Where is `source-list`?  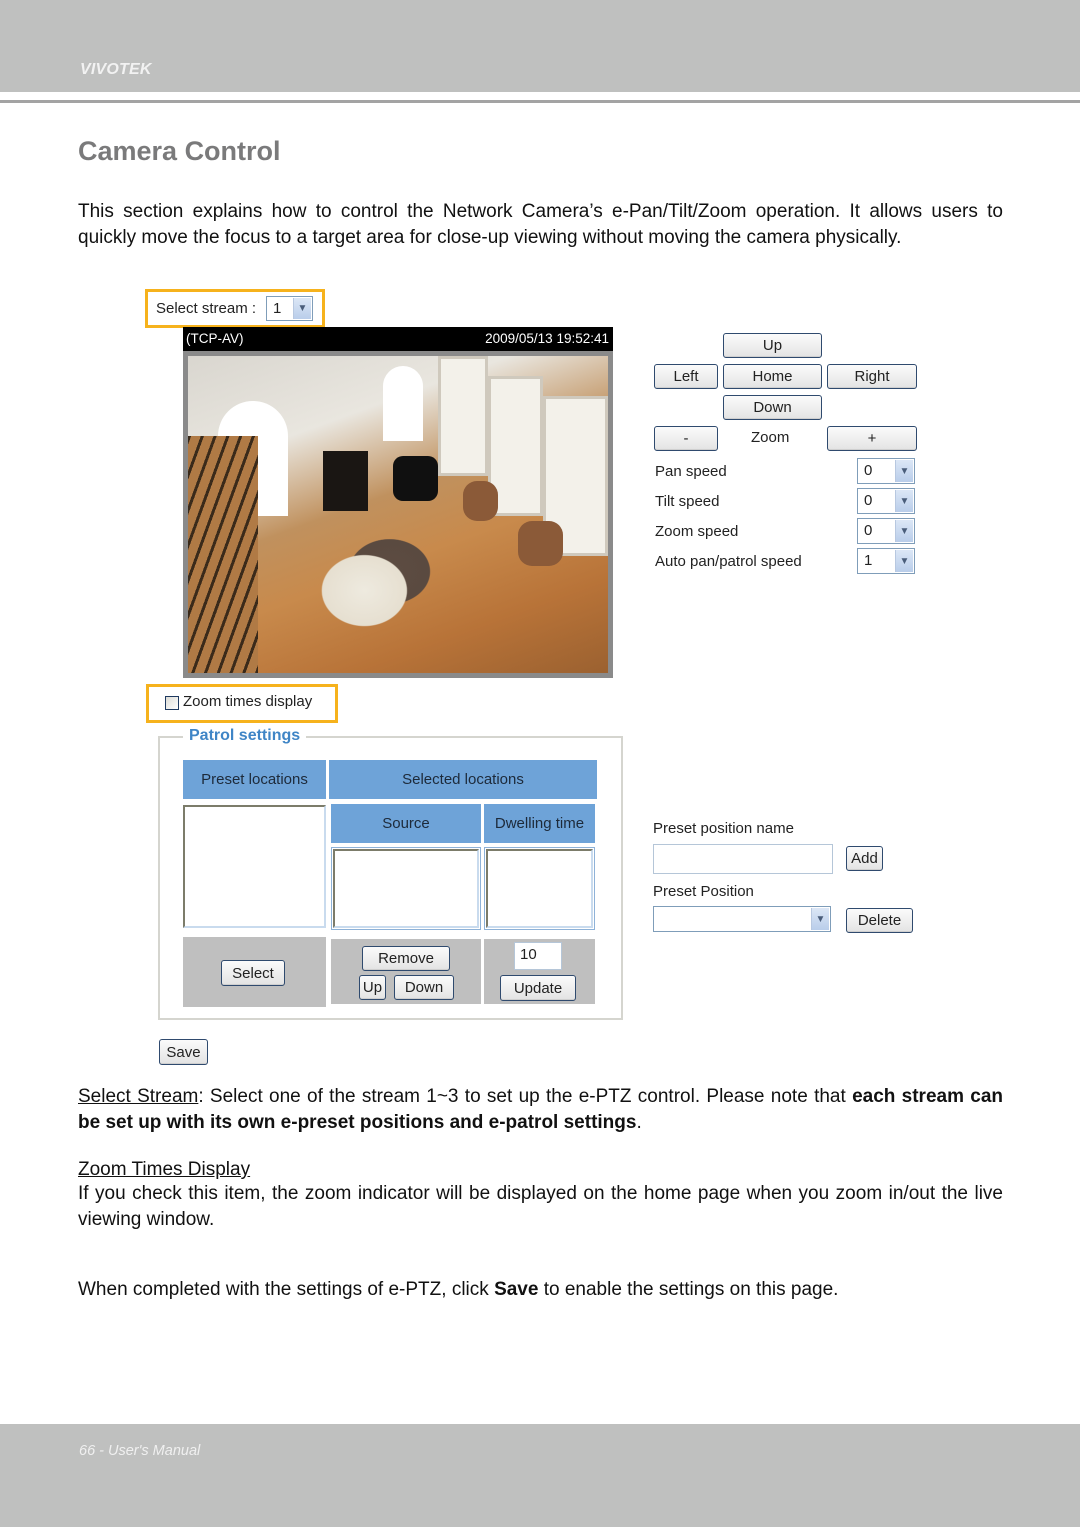
source-list is located at coordinates (406, 888).